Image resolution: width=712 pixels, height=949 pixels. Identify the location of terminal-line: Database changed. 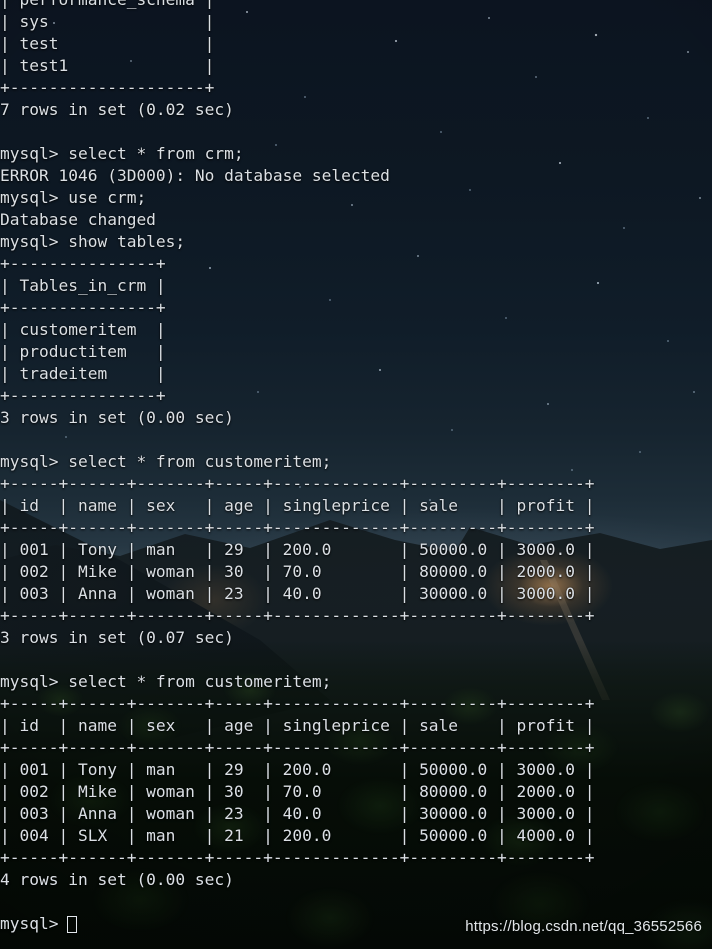
(78, 219).